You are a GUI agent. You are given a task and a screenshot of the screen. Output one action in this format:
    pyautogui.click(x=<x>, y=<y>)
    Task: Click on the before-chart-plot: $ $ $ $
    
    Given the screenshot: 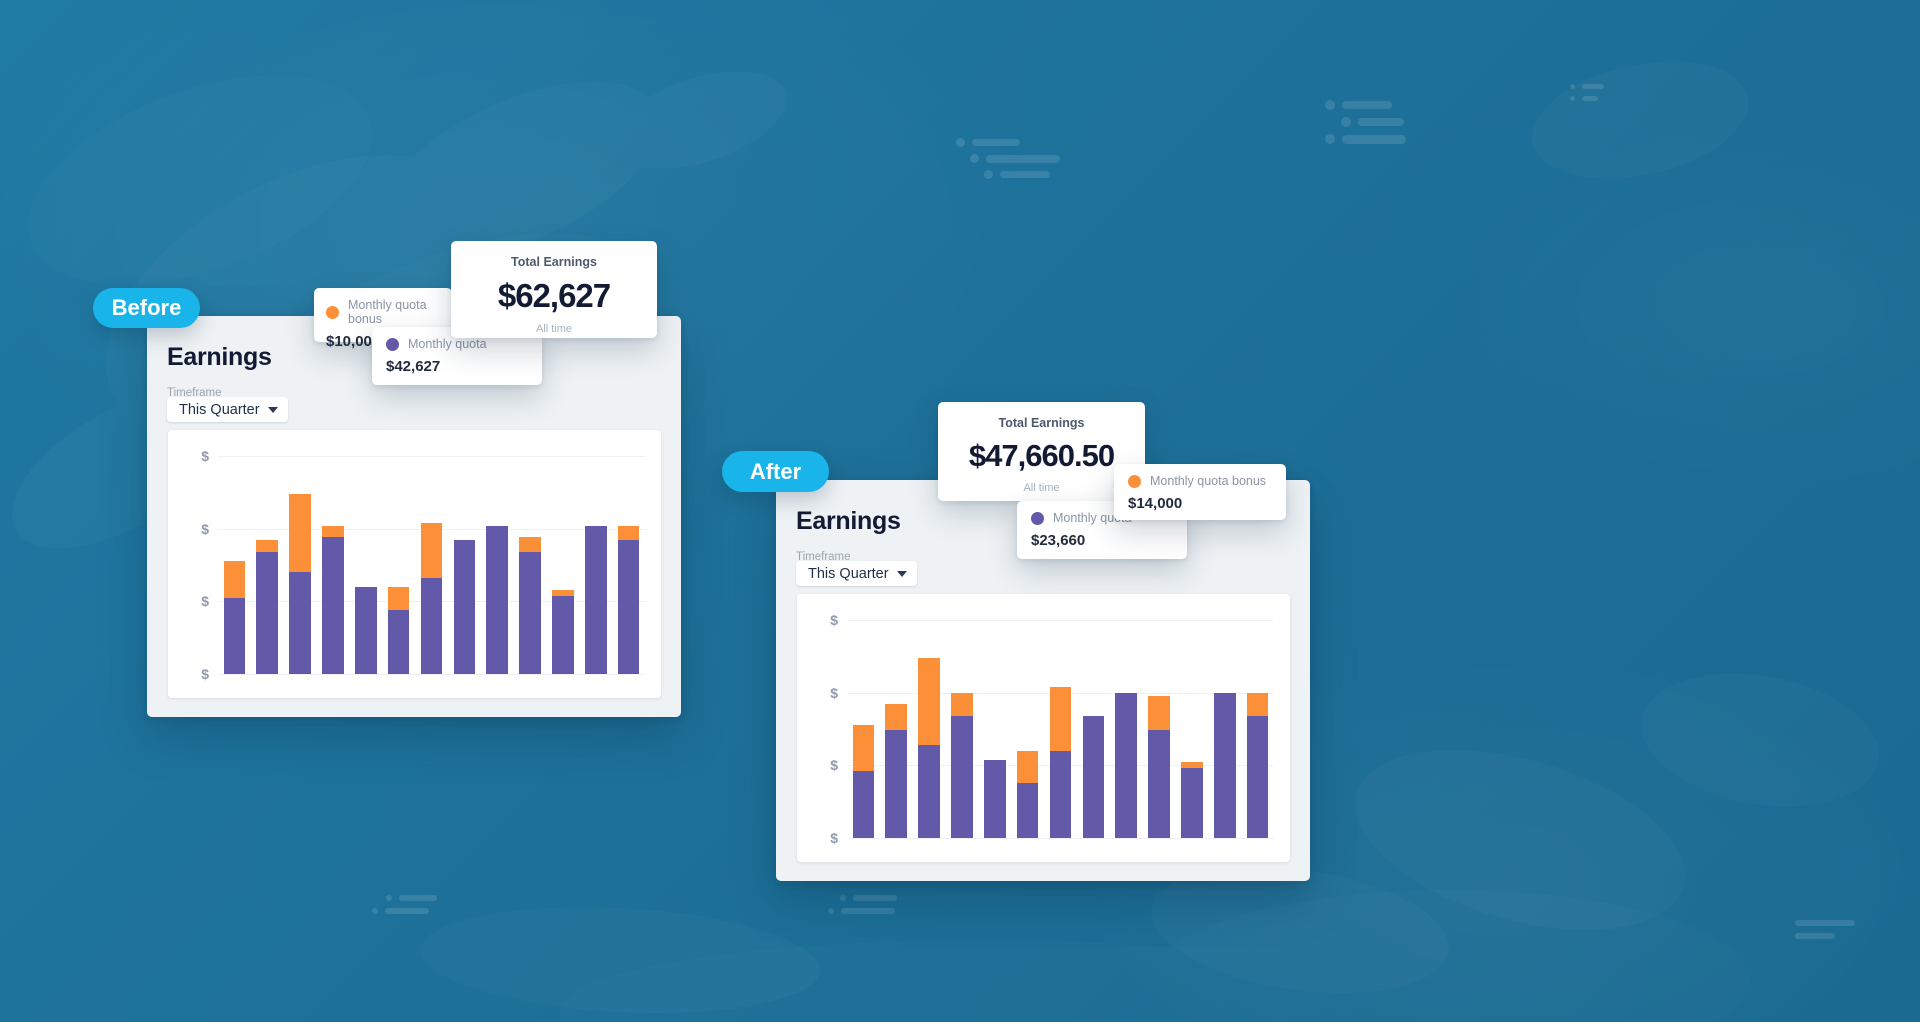 What is the action you would take?
    pyautogui.click(x=423, y=565)
    